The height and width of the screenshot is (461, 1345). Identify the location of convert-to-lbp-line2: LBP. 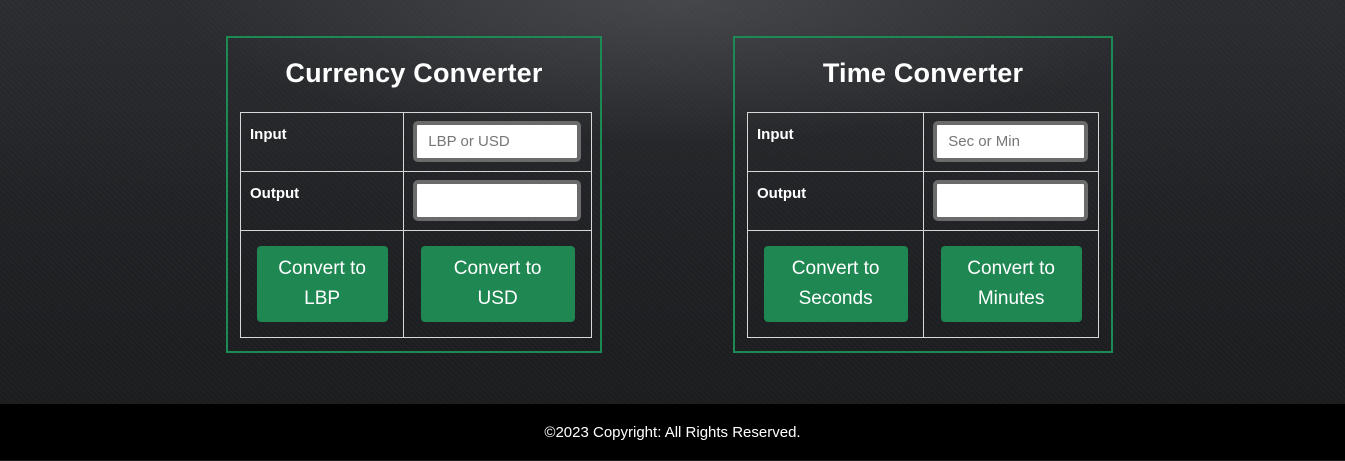
(322, 298).